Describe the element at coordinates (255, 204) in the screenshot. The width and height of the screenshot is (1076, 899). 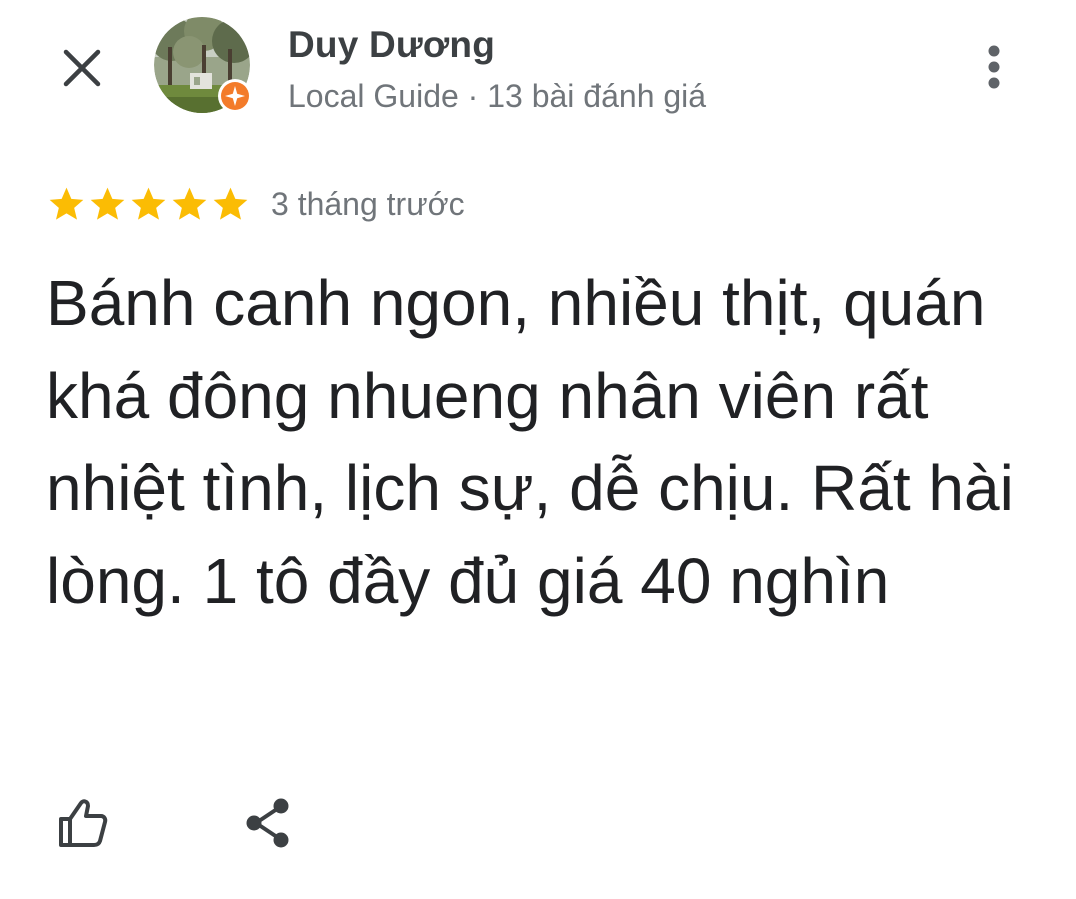
I see `rating-row: 3 tháng trước` at that location.